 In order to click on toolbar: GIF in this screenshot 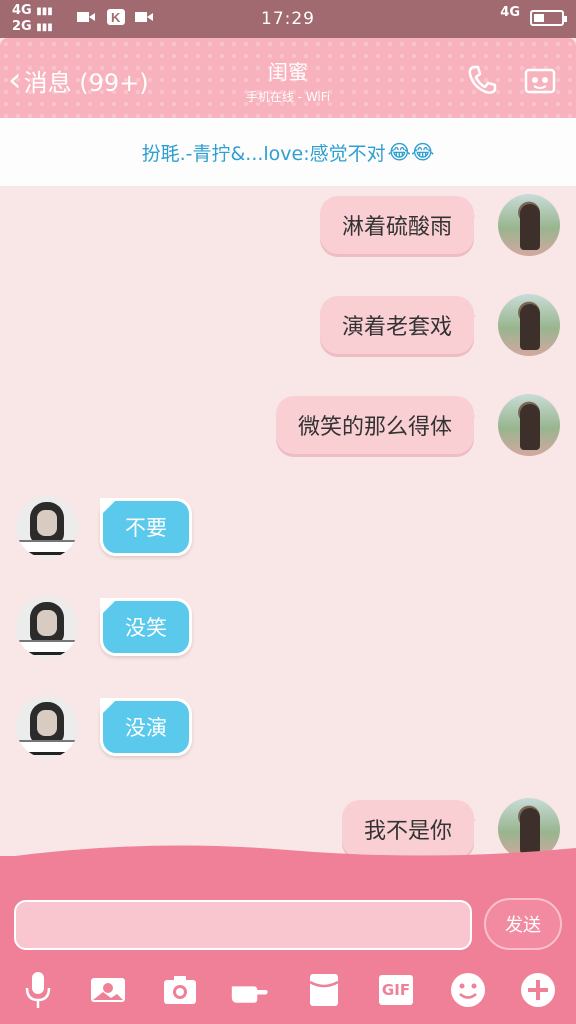, I will do `click(288, 992)`.